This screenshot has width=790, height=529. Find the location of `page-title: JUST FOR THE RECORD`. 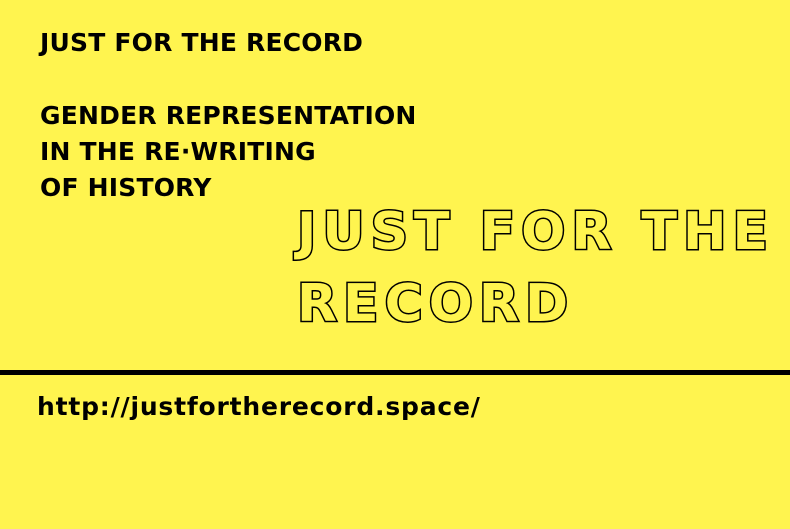

page-title: JUST FOR THE RECORD is located at coordinates (202, 42).